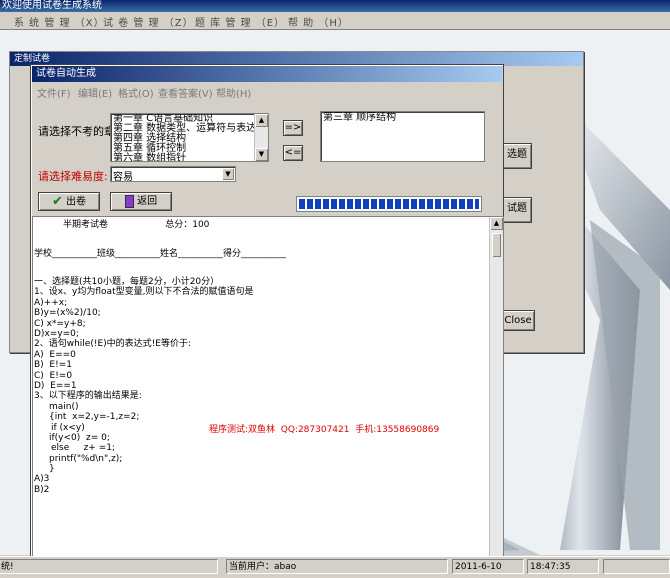 The width and height of the screenshot is (670, 578). What do you see at coordinates (123, 177) in the screenshot?
I see `difficulty-value: 容易` at bounding box center [123, 177].